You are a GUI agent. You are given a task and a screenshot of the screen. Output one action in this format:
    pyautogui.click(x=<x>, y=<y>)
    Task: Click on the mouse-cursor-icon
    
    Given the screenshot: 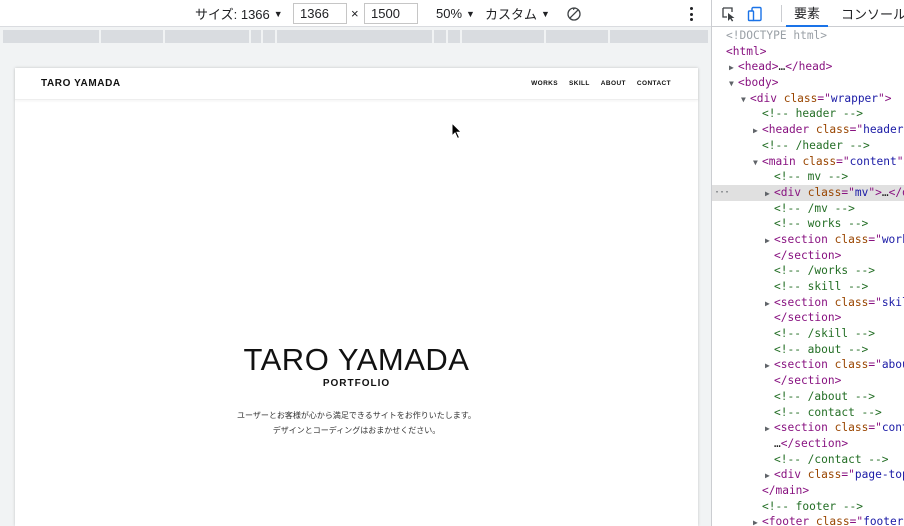 What is the action you would take?
    pyautogui.click(x=457, y=131)
    